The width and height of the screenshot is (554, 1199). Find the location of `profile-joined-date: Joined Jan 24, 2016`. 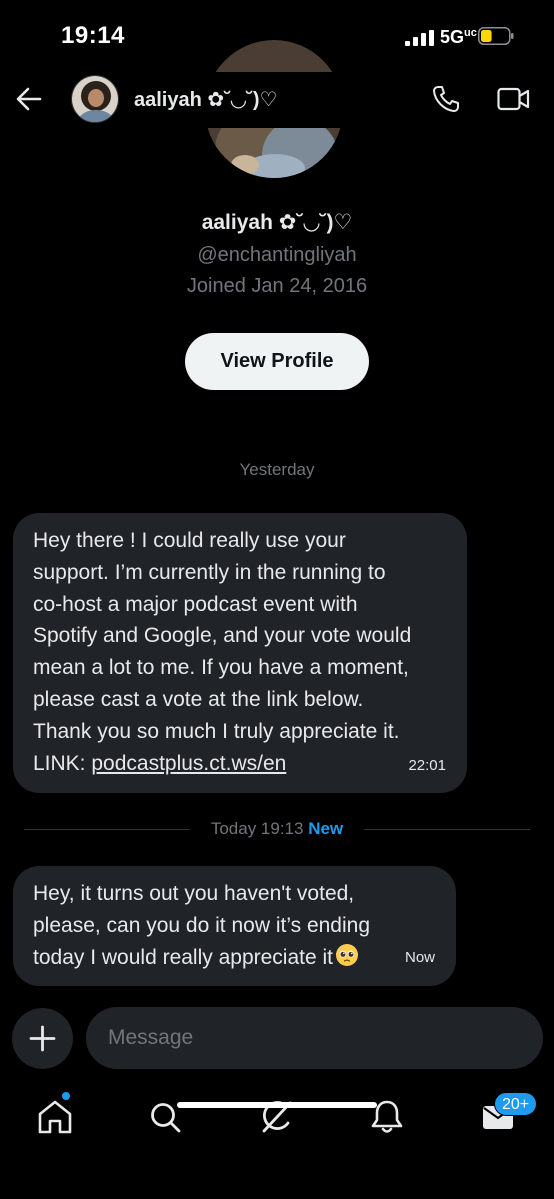

profile-joined-date: Joined Jan 24, 2016 is located at coordinates (277, 286).